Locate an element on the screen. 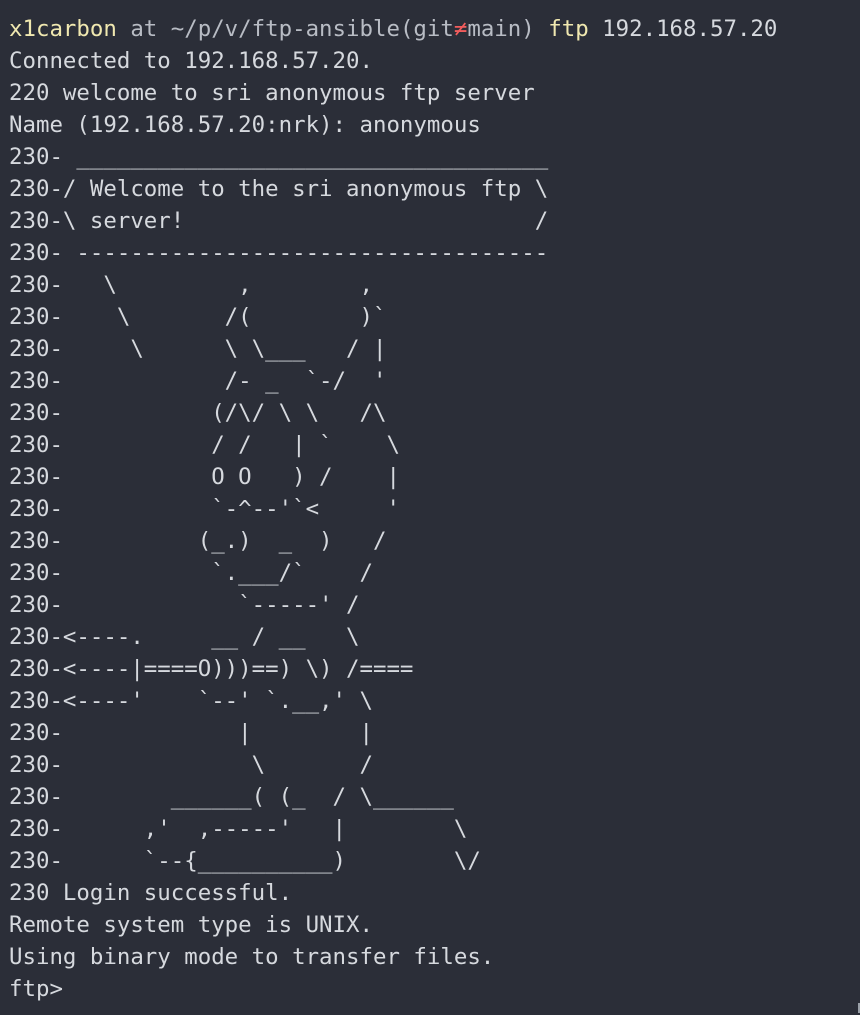 Image resolution: width=860 pixels, height=1015 pixels. login-status-line: 230 Login successful. is located at coordinates (151, 893).